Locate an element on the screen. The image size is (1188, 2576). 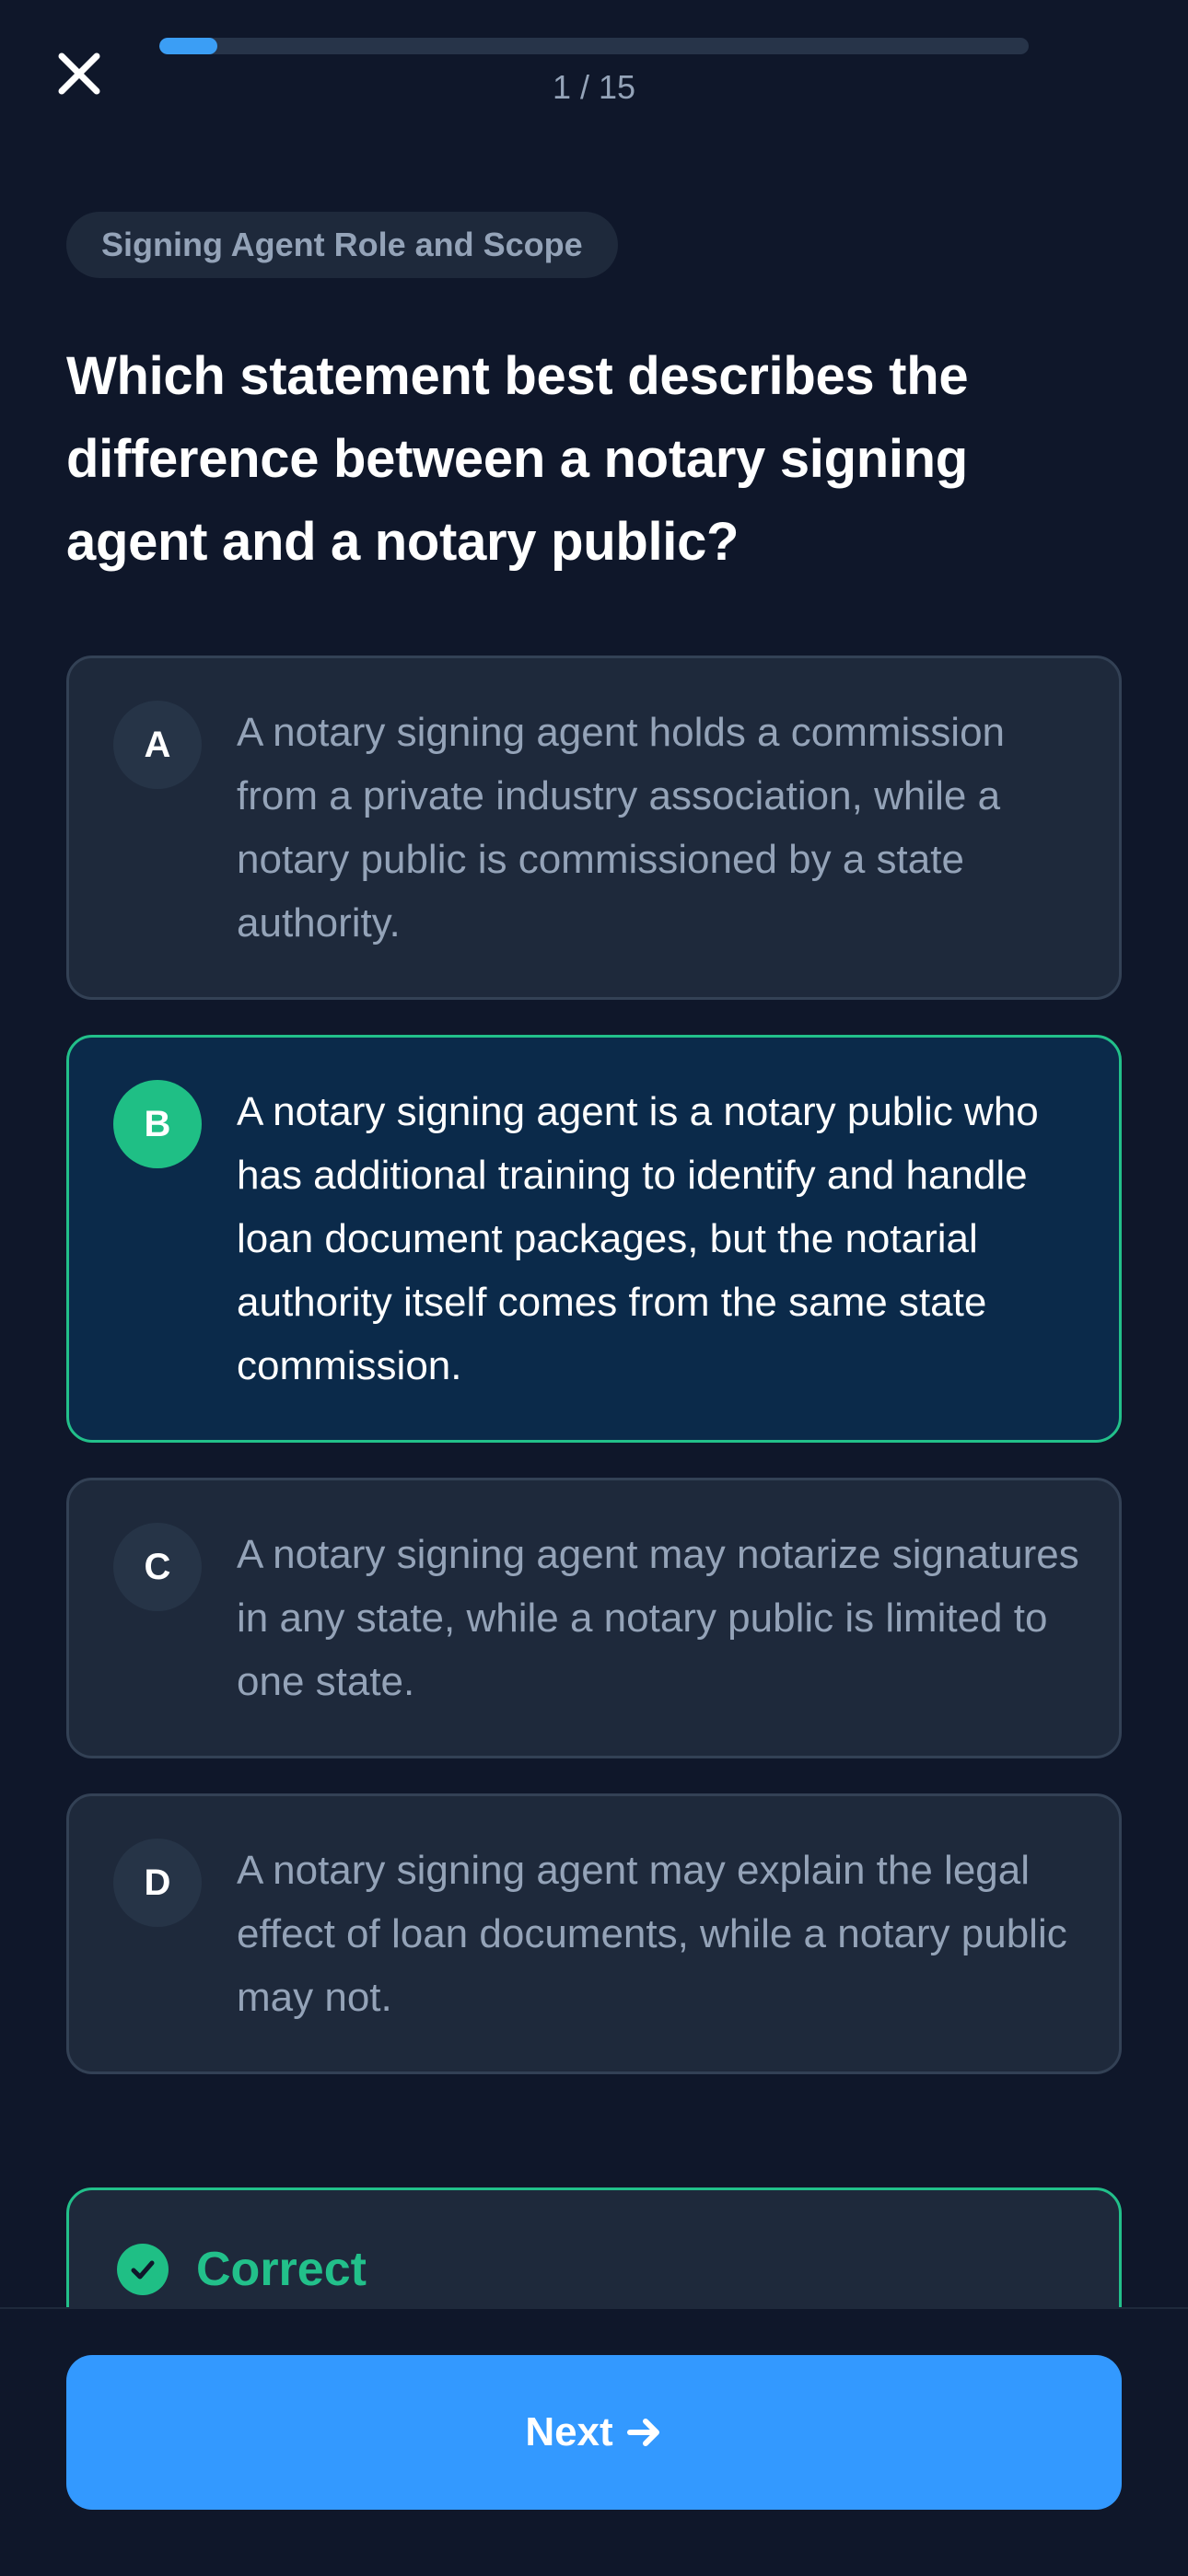
option-letter-badge: B is located at coordinates (157, 1124).